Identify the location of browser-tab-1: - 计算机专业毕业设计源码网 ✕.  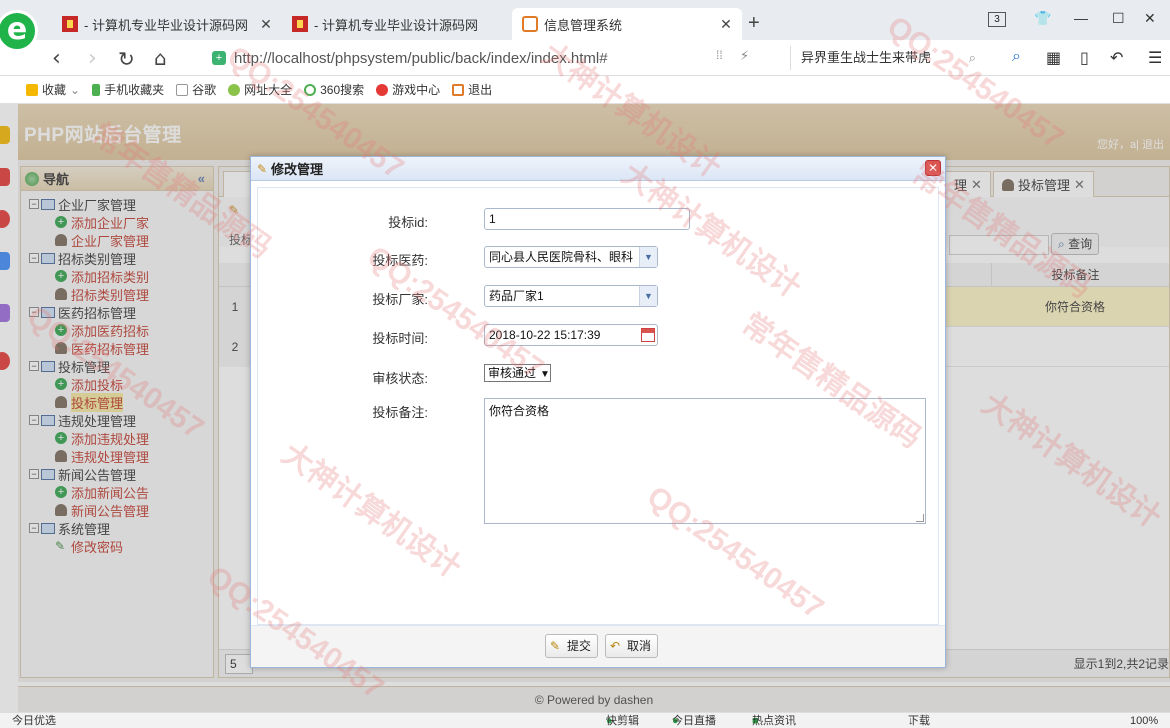
(167, 24).